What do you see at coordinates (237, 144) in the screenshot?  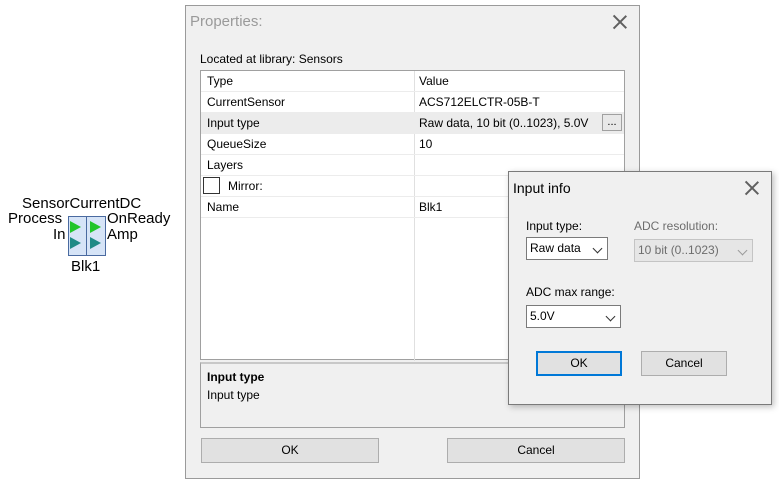 I see `property-name: QueueSize` at bounding box center [237, 144].